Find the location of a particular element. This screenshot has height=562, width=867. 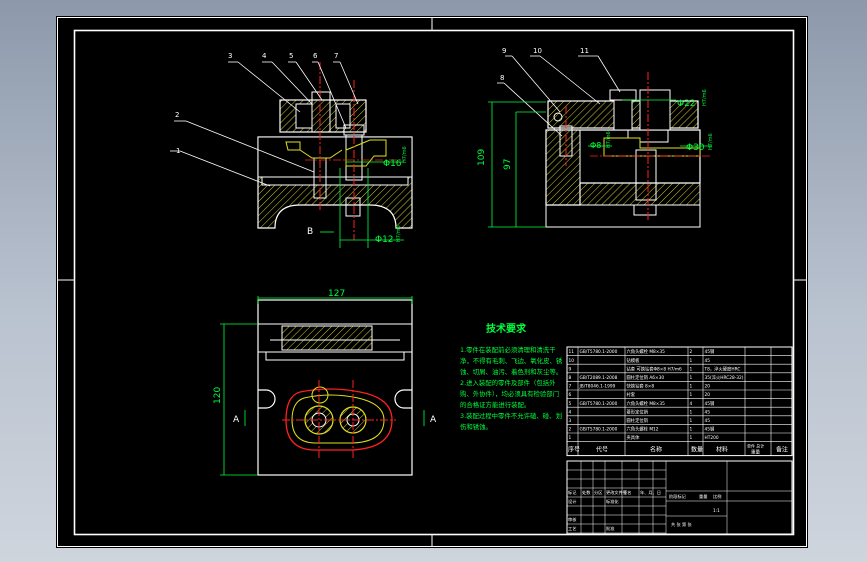

bom-header-cell: 序号 is located at coordinates (574, 450).